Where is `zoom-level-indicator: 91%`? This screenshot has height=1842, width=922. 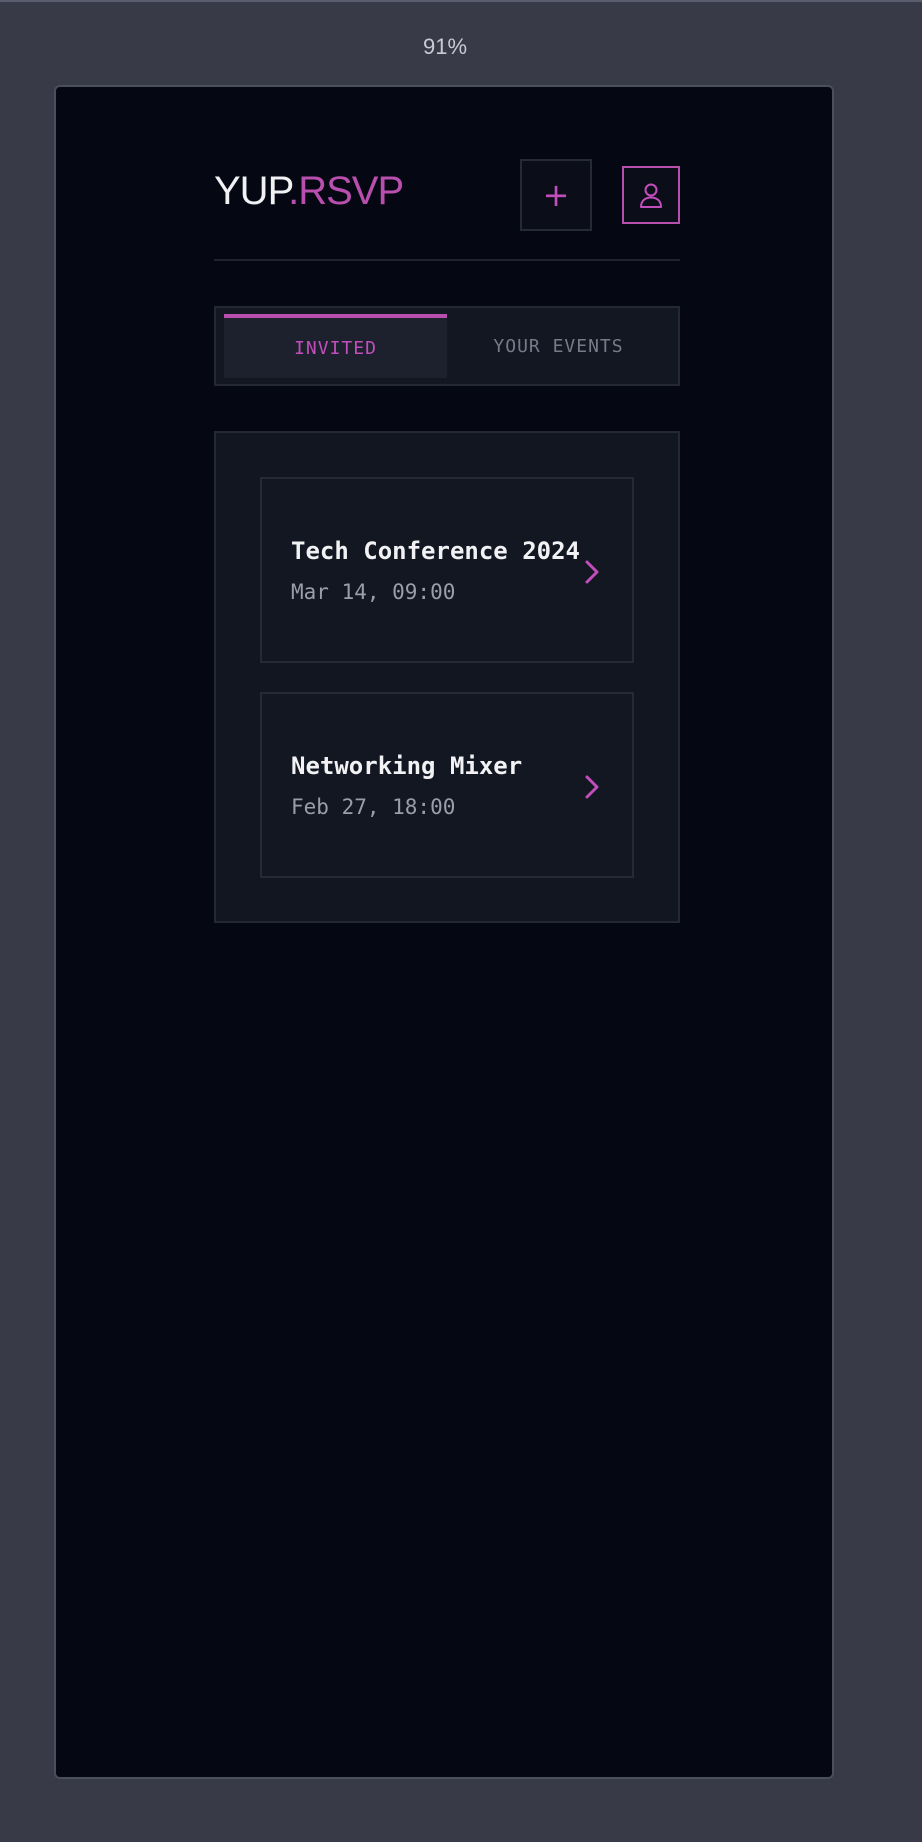 zoom-level-indicator: 91% is located at coordinates (445, 46).